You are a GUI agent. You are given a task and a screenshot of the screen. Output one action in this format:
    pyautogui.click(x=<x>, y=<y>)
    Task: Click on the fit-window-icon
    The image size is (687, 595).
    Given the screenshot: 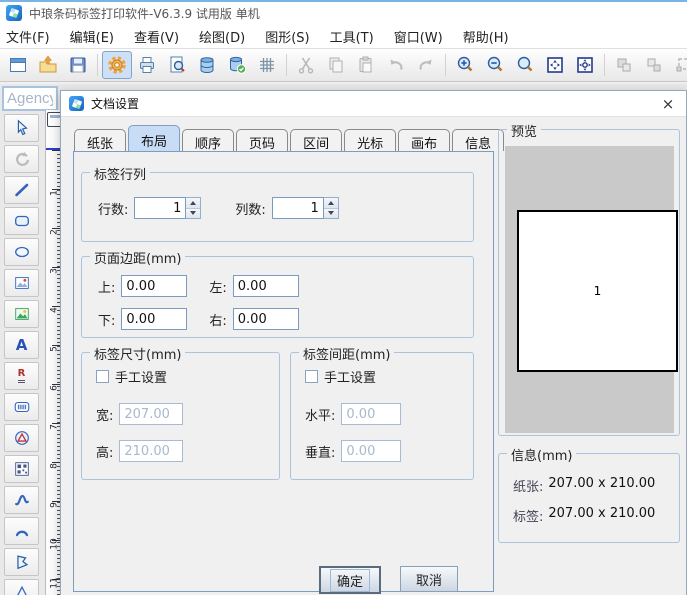 What is the action you would take?
    pyautogui.click(x=585, y=65)
    